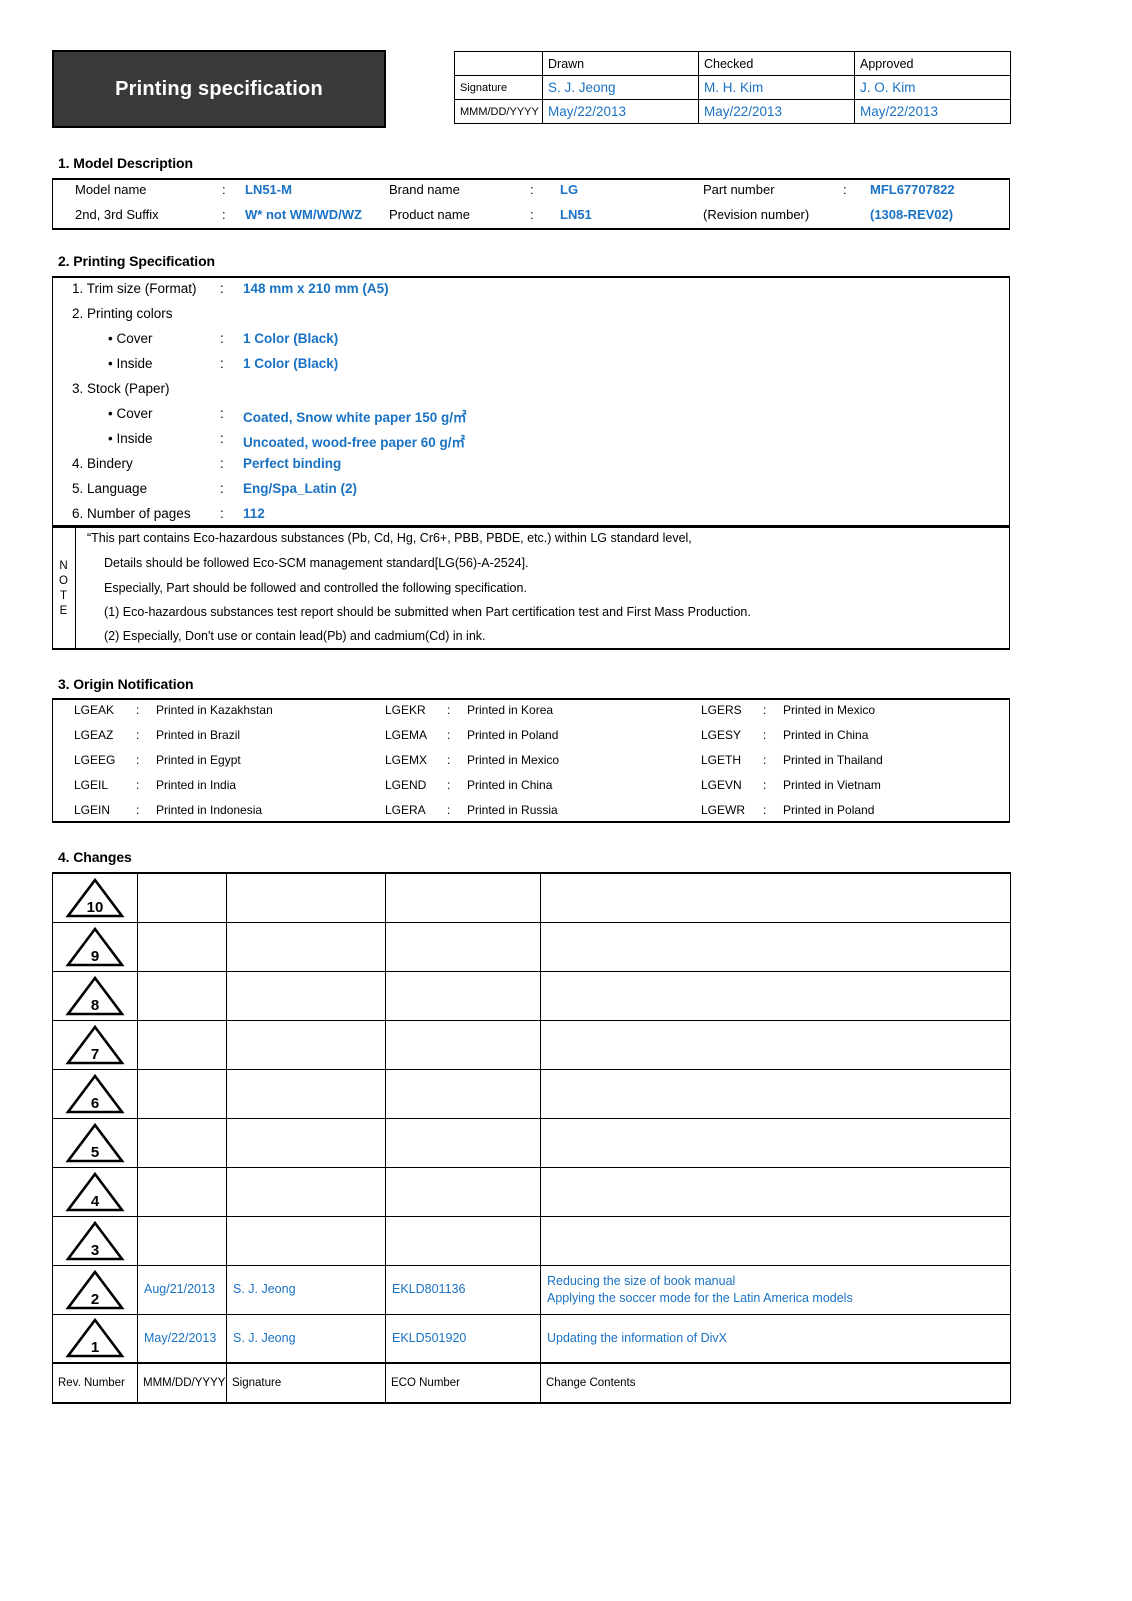 The width and height of the screenshot is (1132, 1601). I want to click on revision-triangle-icon: 5, so click(95, 1143).